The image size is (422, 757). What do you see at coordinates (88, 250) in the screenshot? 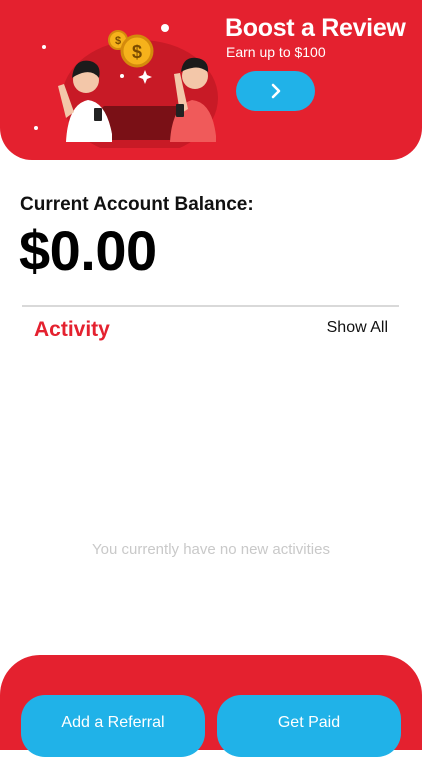
I see `balance-value: $0.00` at bounding box center [88, 250].